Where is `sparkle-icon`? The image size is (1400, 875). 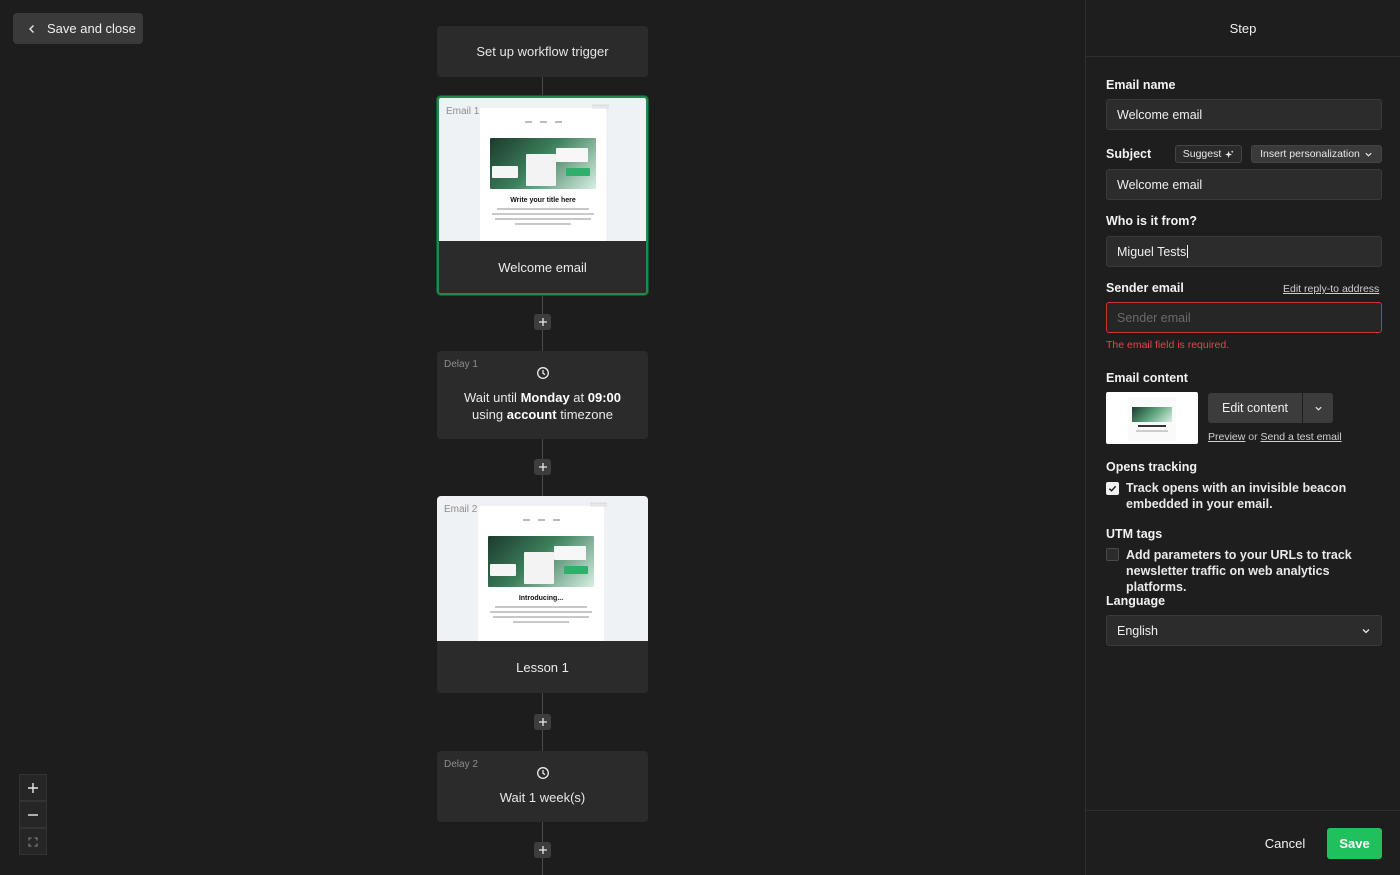 sparkle-icon is located at coordinates (1229, 153).